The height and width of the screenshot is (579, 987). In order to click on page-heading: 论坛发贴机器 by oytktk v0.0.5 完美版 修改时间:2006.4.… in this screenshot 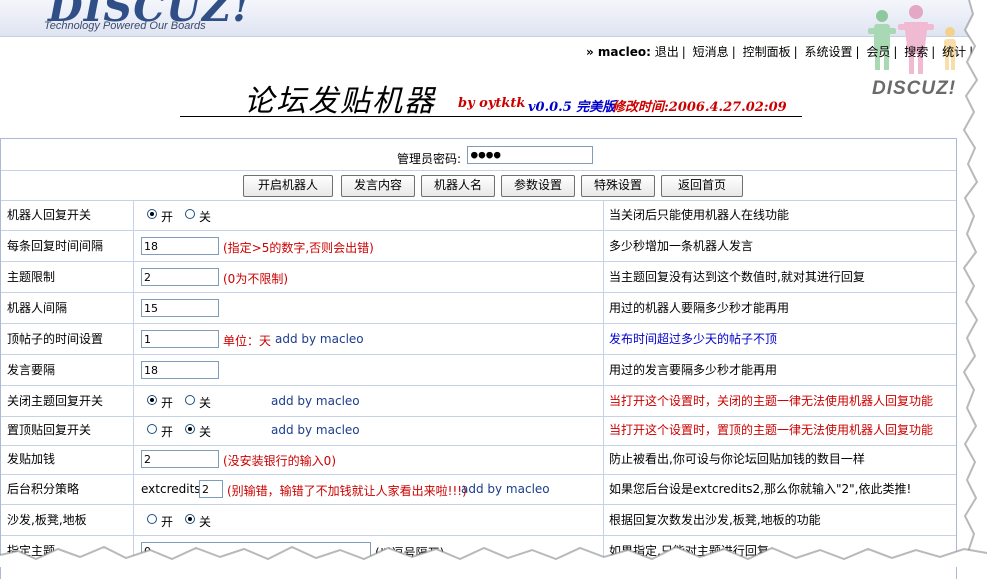, I will do `click(491, 97)`.